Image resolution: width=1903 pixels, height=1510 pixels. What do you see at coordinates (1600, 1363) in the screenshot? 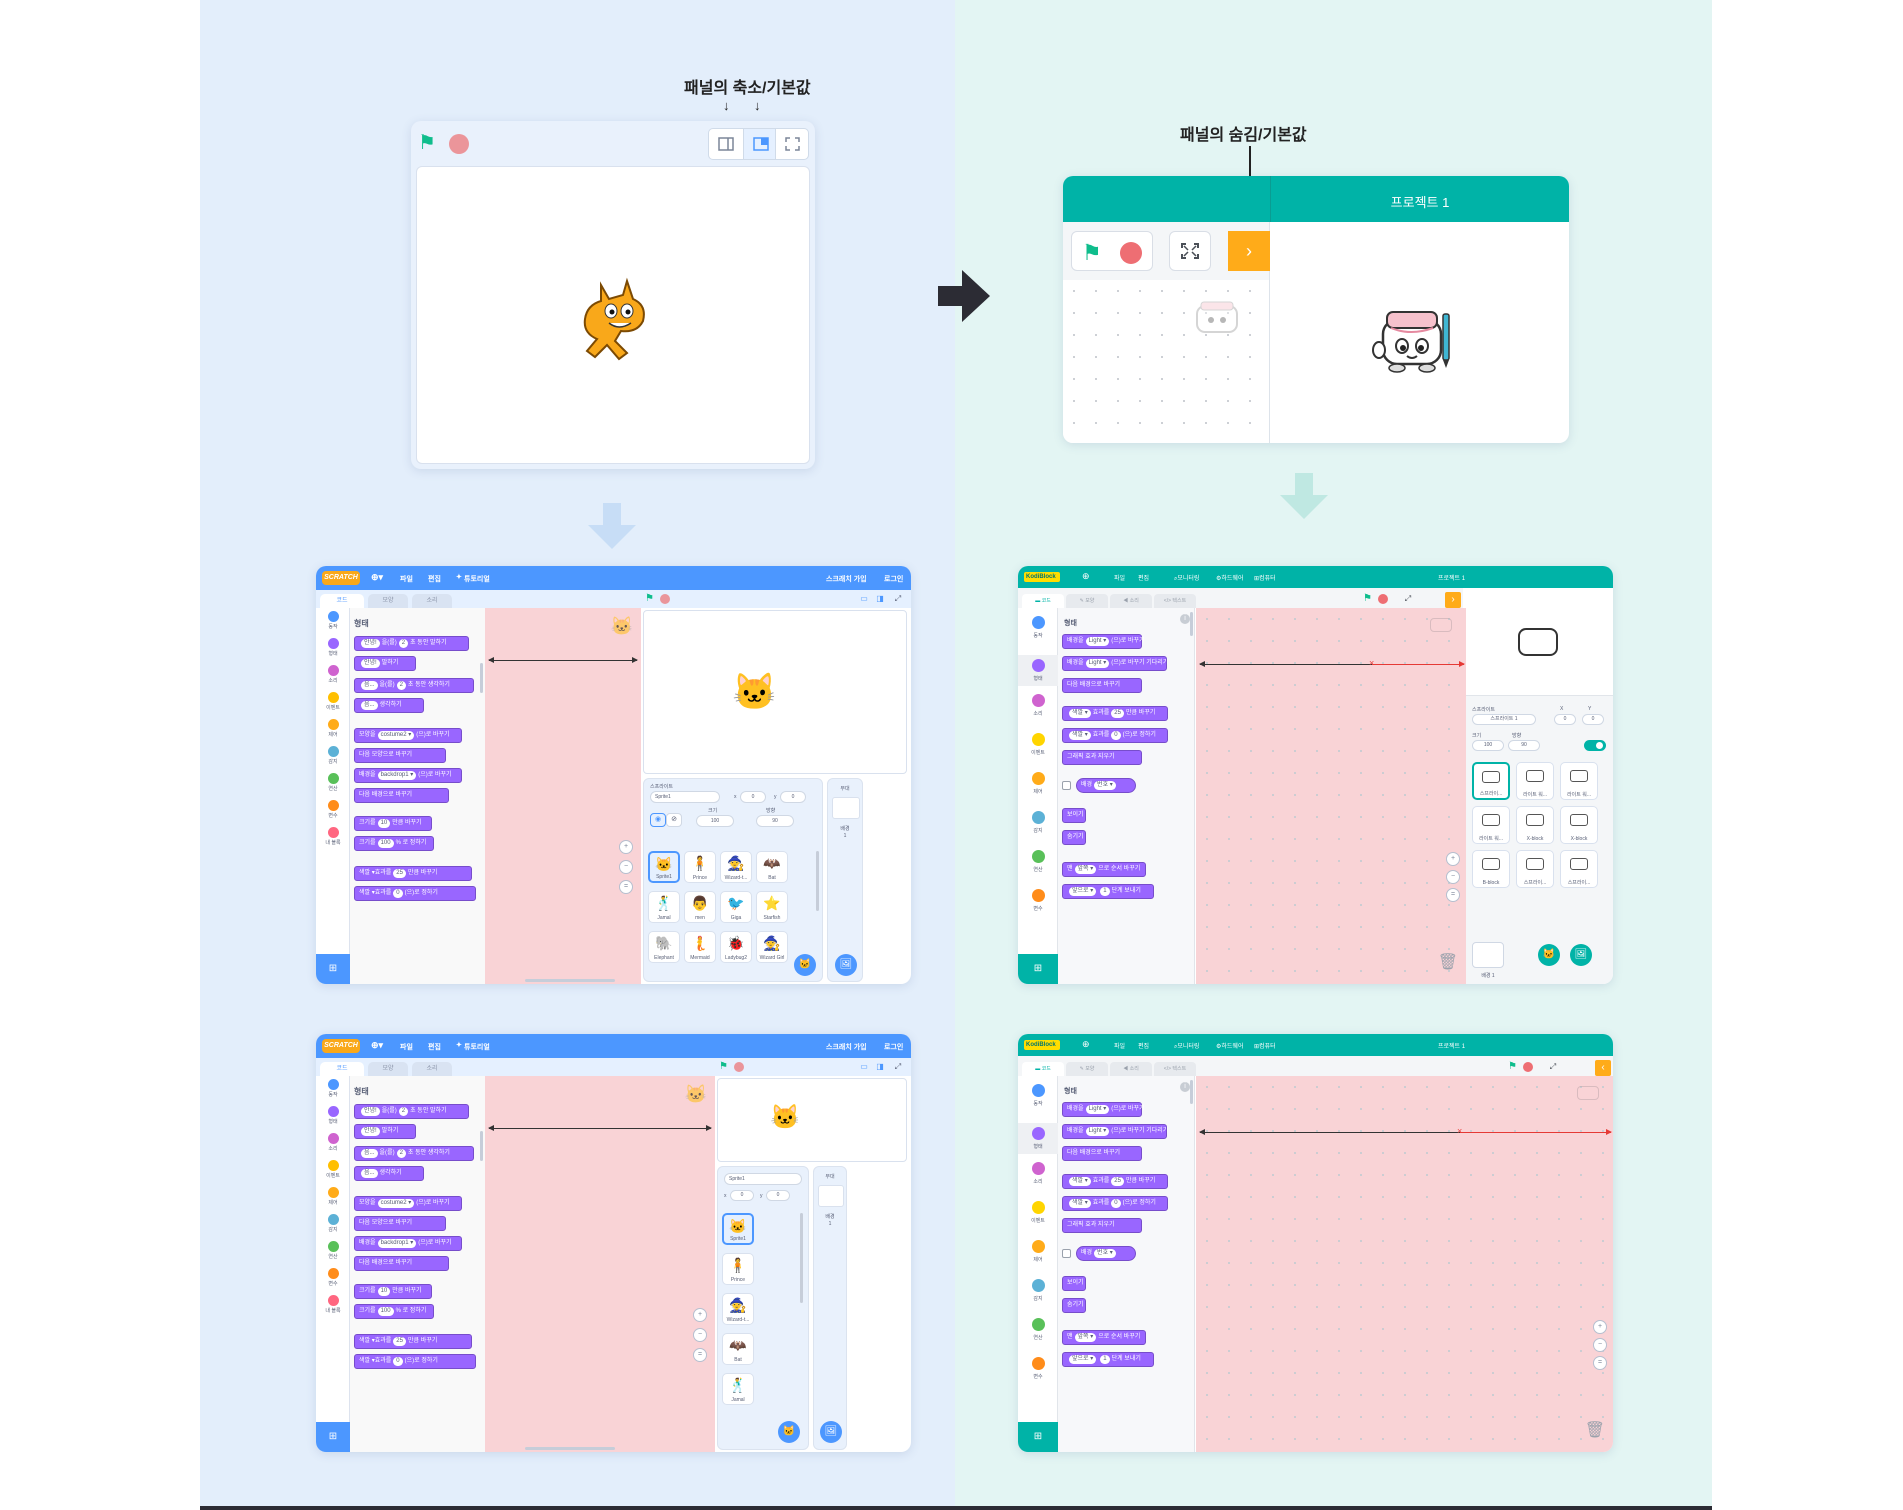
I see `zoom-reset-icon: =` at bounding box center [1600, 1363].